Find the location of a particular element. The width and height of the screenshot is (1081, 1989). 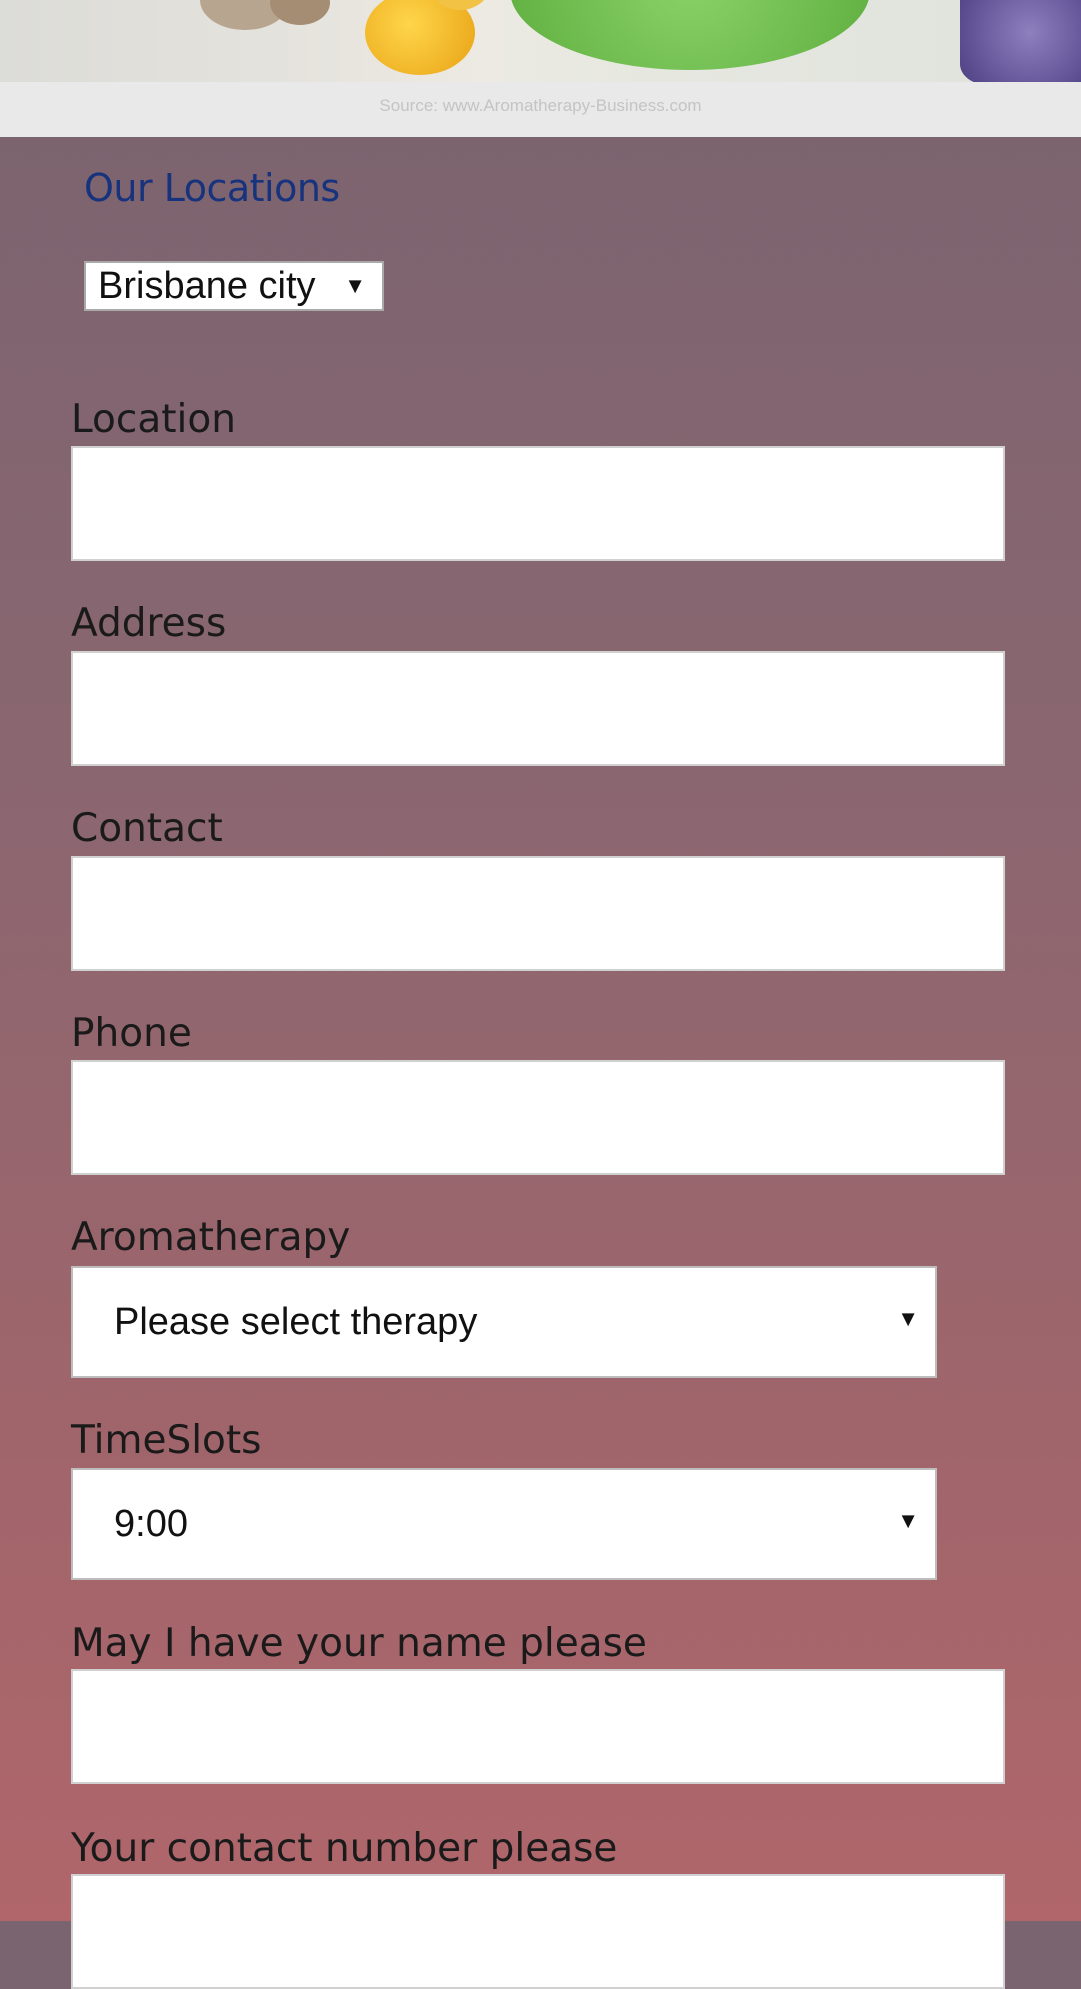

contact-number-input is located at coordinates (538, 1931).